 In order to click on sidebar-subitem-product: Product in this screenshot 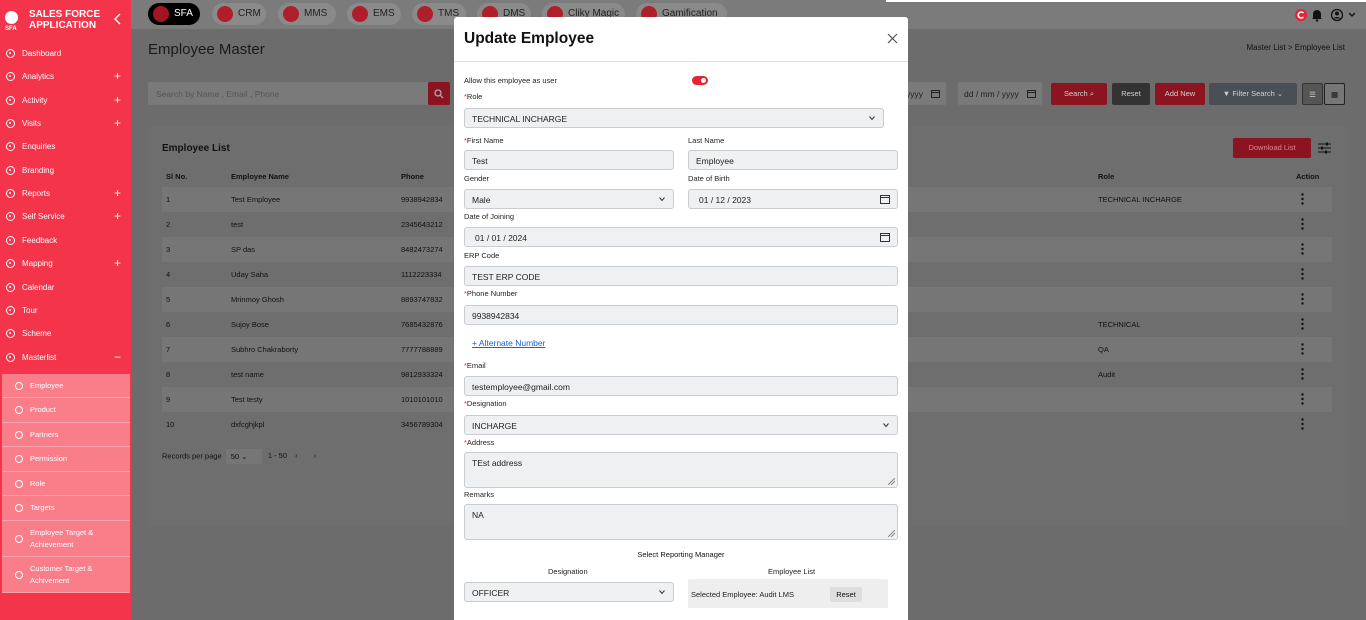, I will do `click(66, 410)`.